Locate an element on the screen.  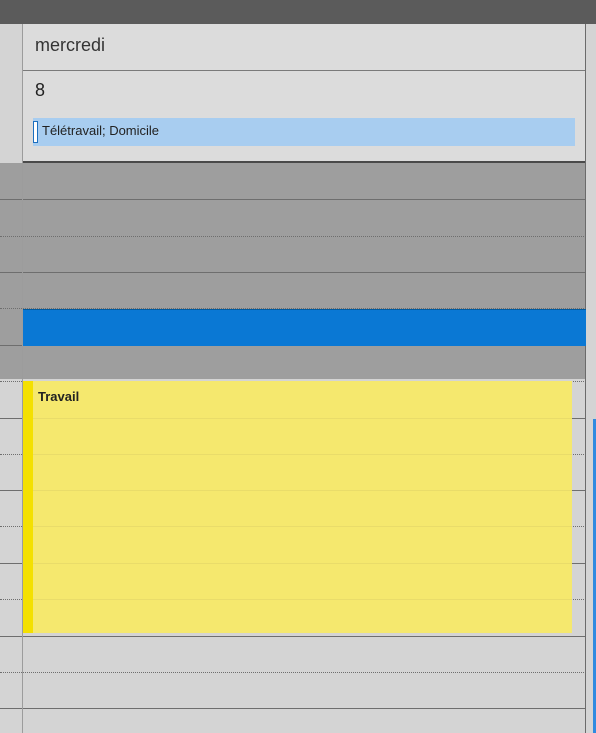
event-accent-bar is located at coordinates (28, 507).